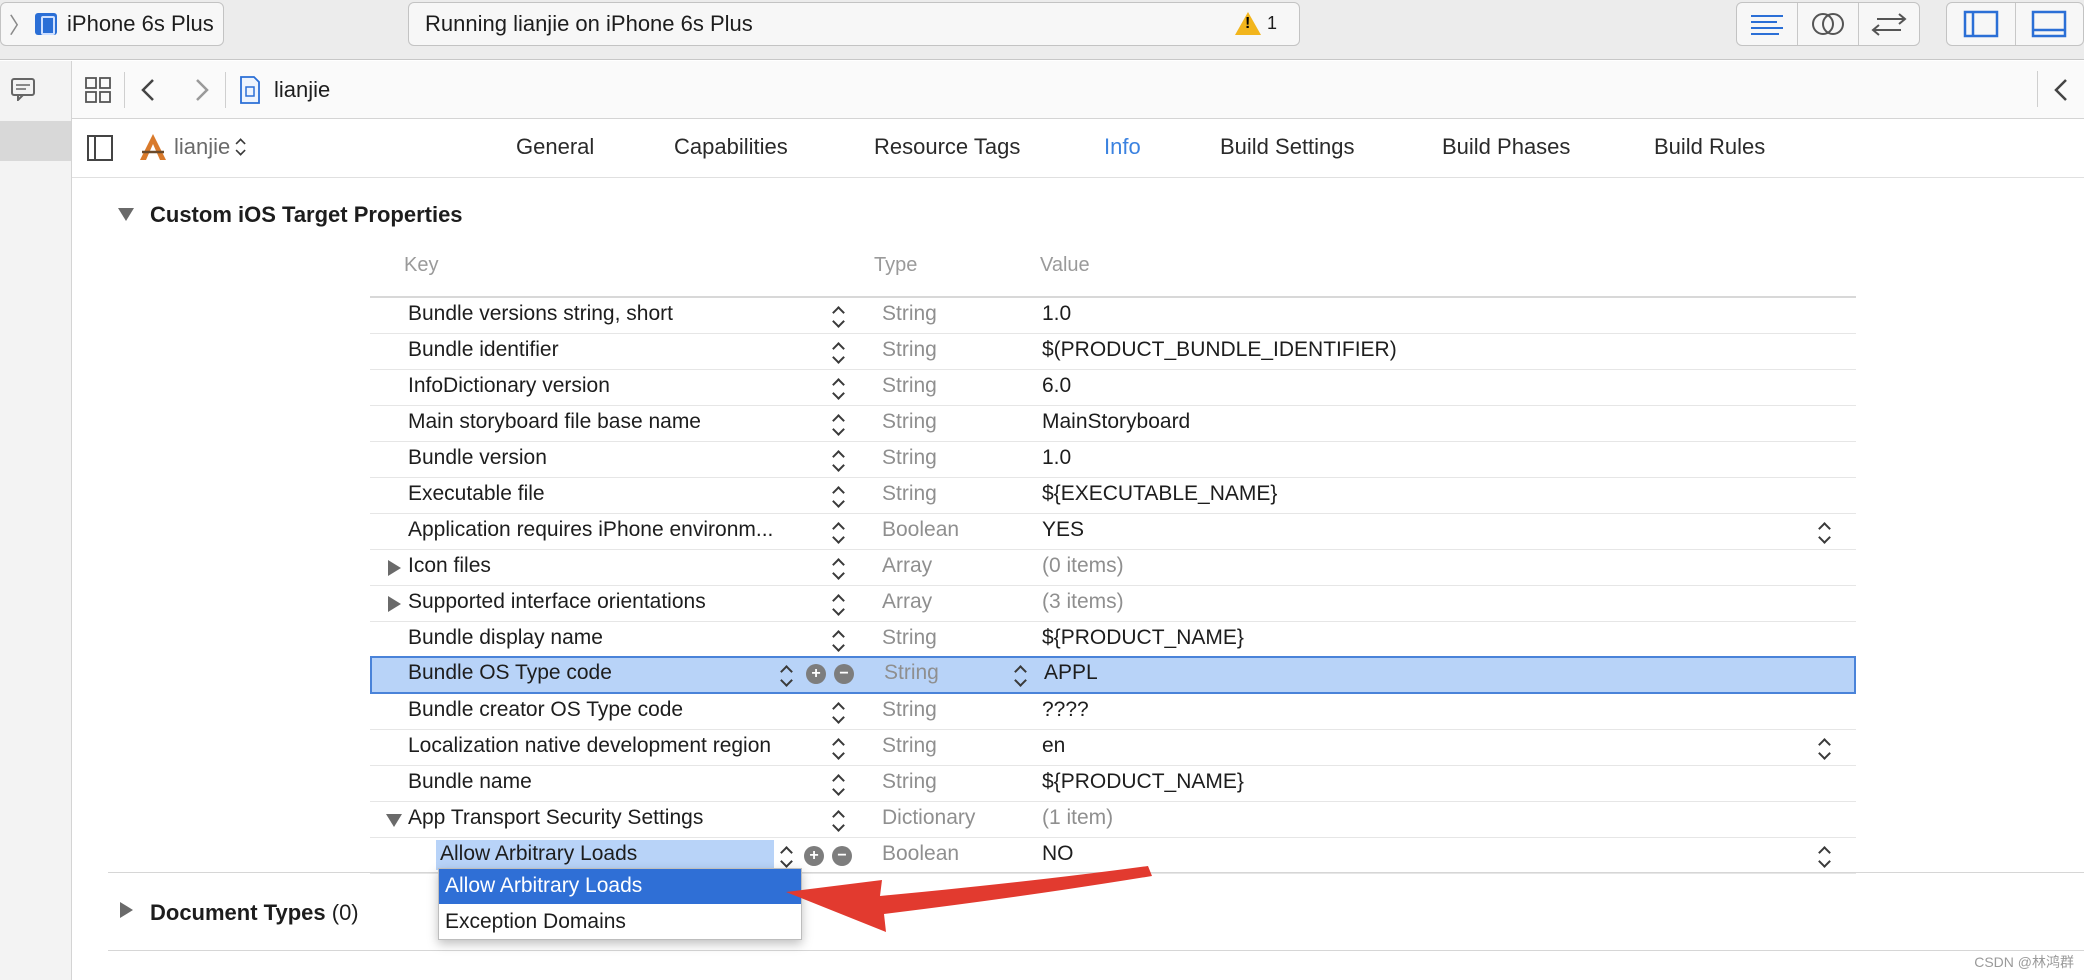 The width and height of the screenshot is (2084, 980). I want to click on toggle-navigator-button, so click(1981, 24).